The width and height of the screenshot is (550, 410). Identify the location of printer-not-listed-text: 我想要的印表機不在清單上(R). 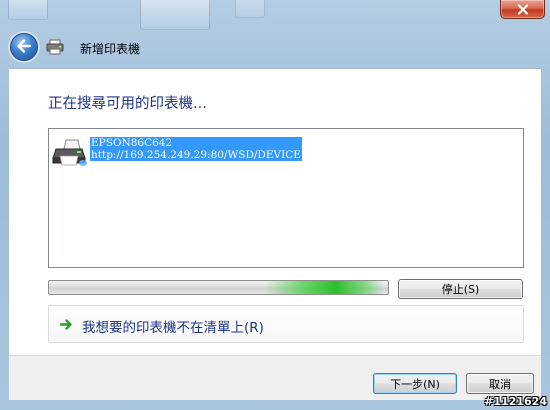
(173, 326).